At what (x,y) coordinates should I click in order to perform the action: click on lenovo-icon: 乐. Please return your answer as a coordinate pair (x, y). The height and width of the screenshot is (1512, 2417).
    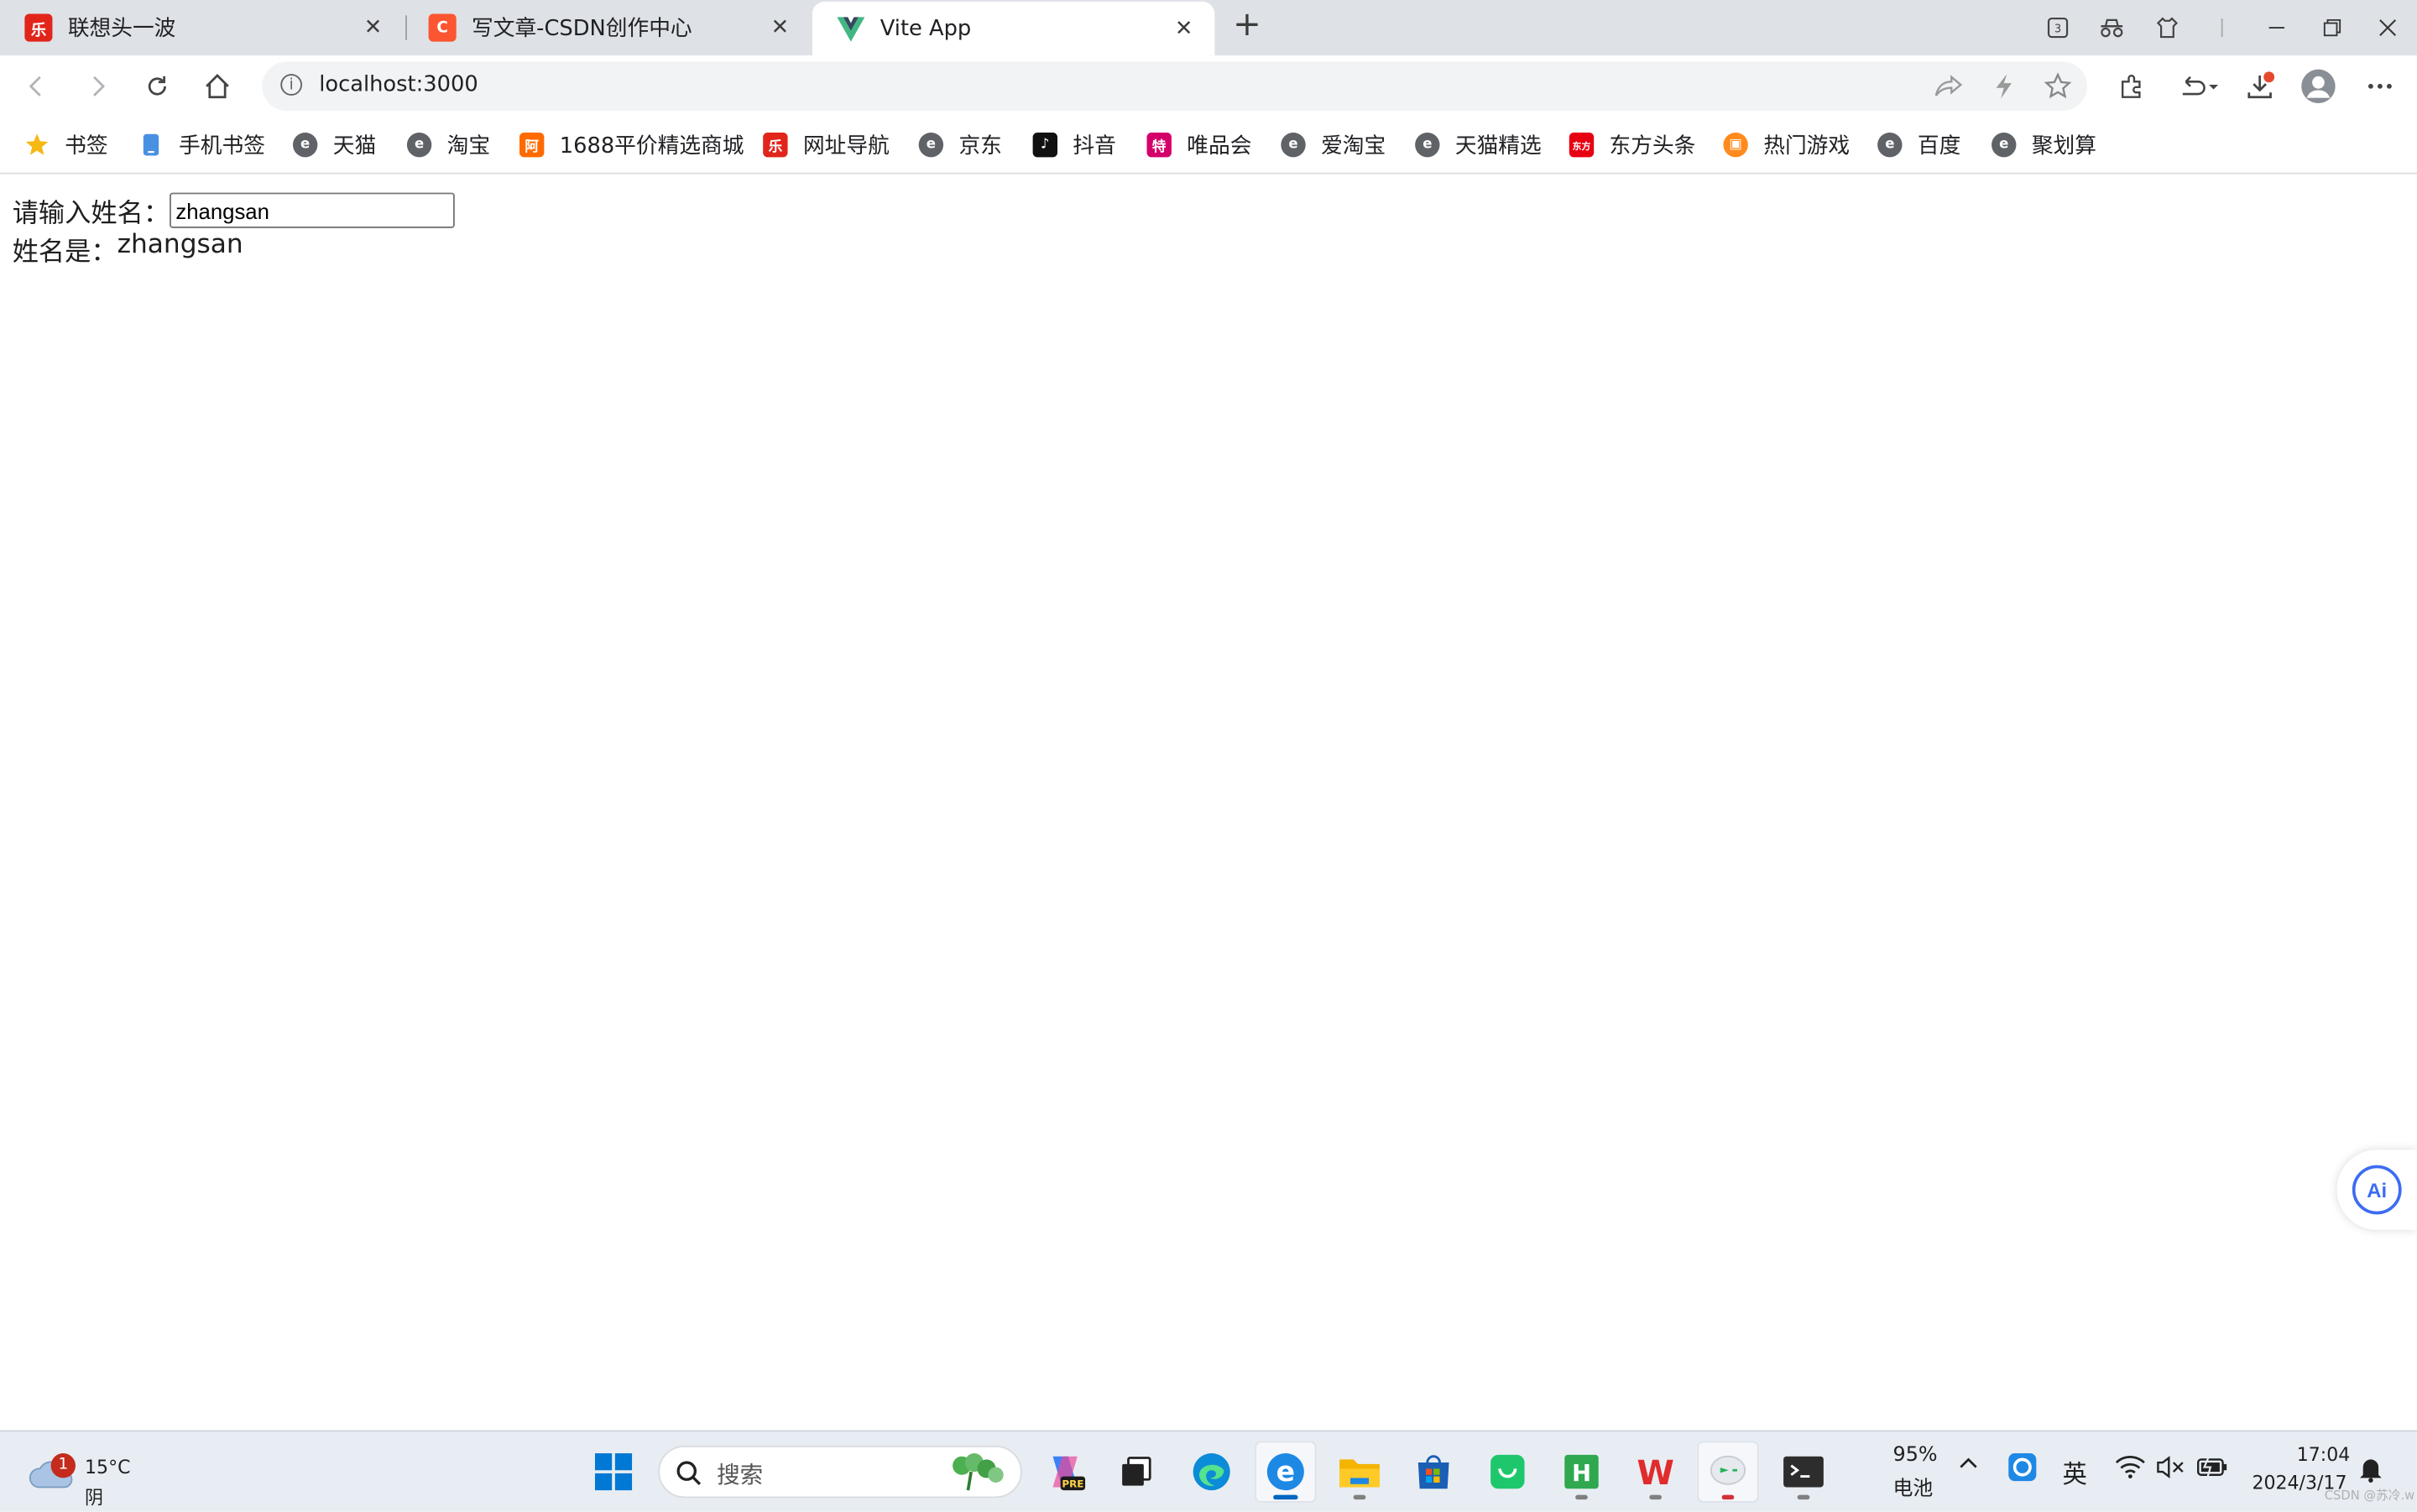
    Looking at the image, I should click on (38, 27).